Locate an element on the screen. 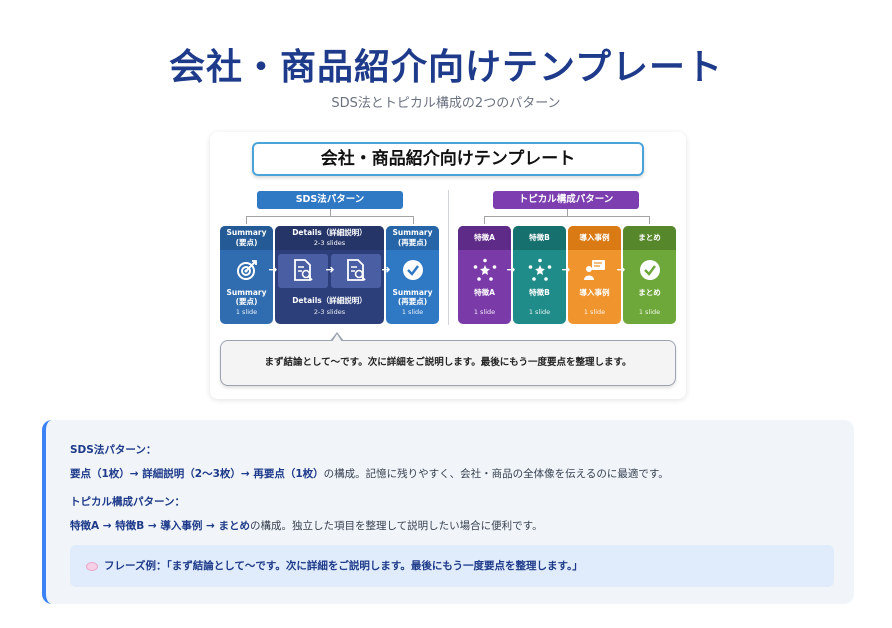 Image resolution: width=892 pixels, height=628 pixels. step-name: 特徴A is located at coordinates (484, 292).